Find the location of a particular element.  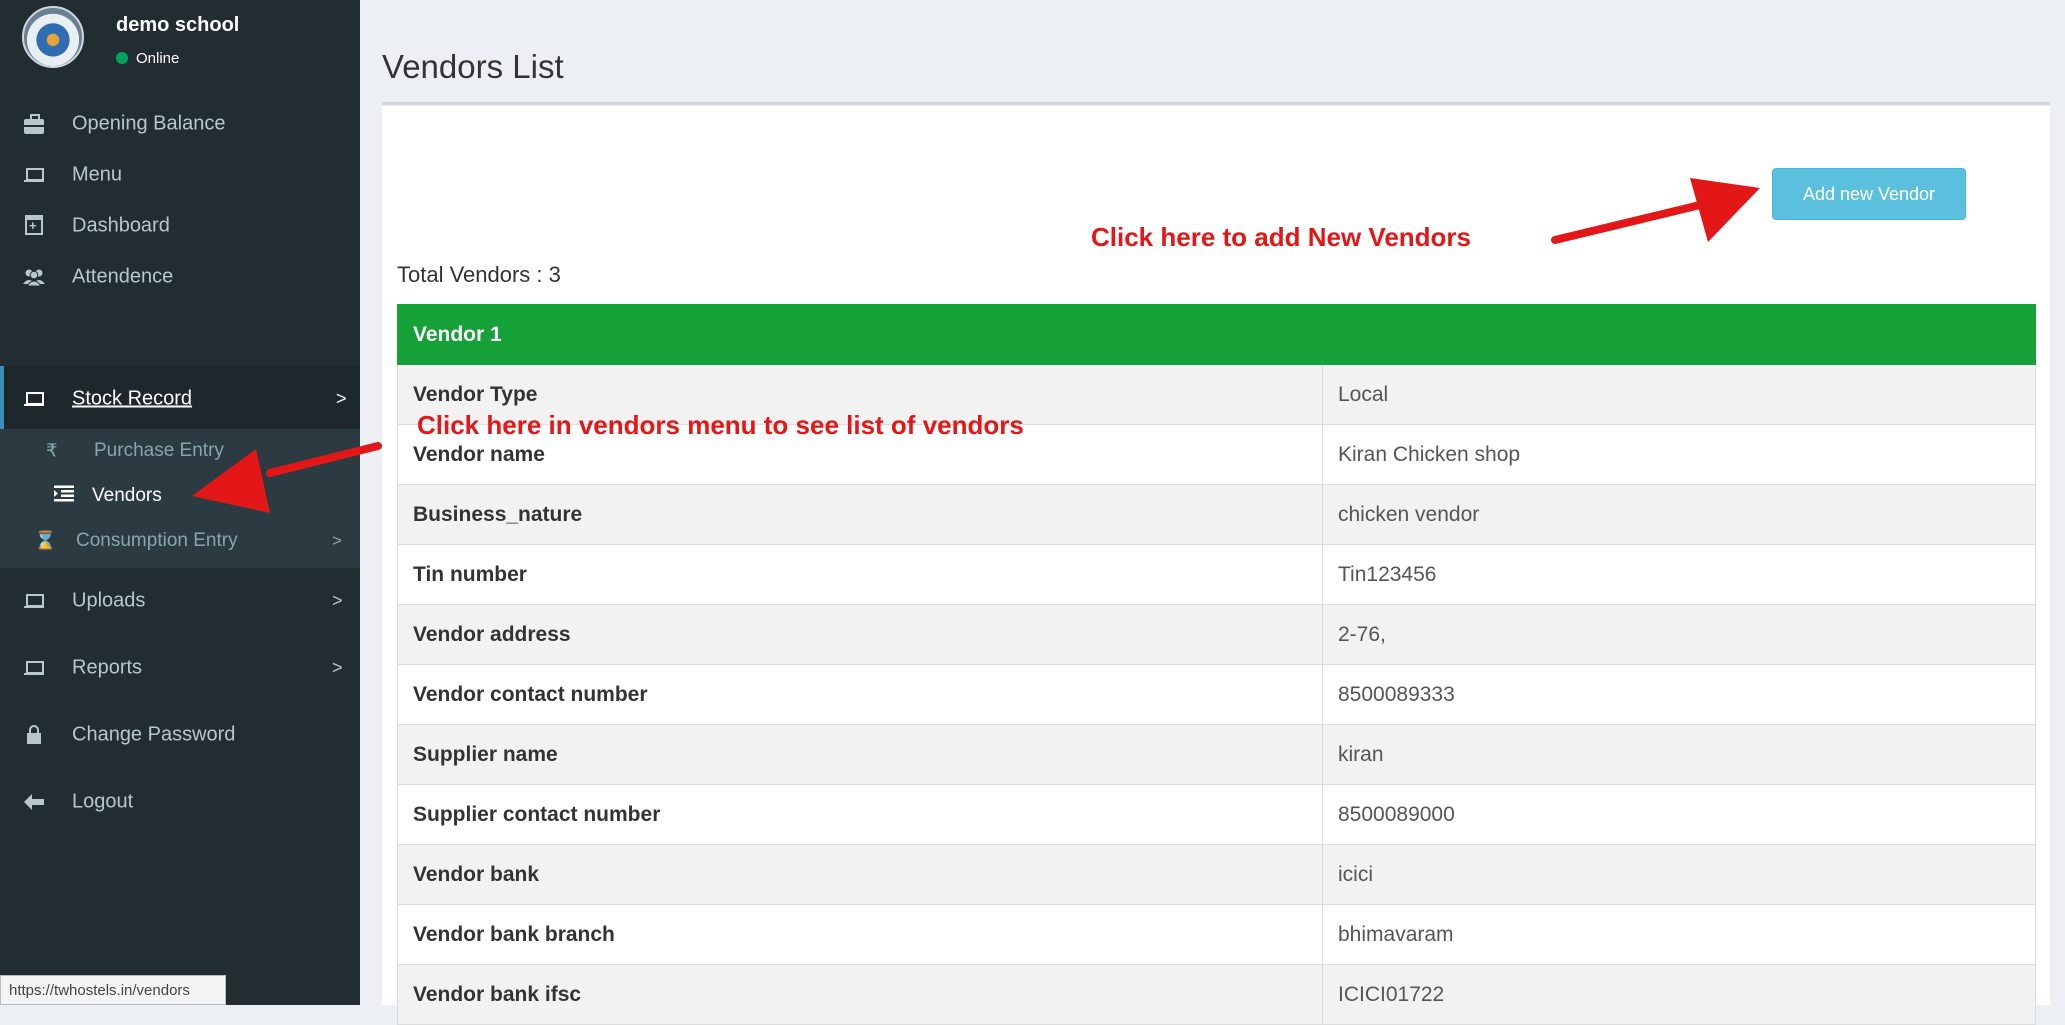

nav-label: Uploads is located at coordinates (109, 600).